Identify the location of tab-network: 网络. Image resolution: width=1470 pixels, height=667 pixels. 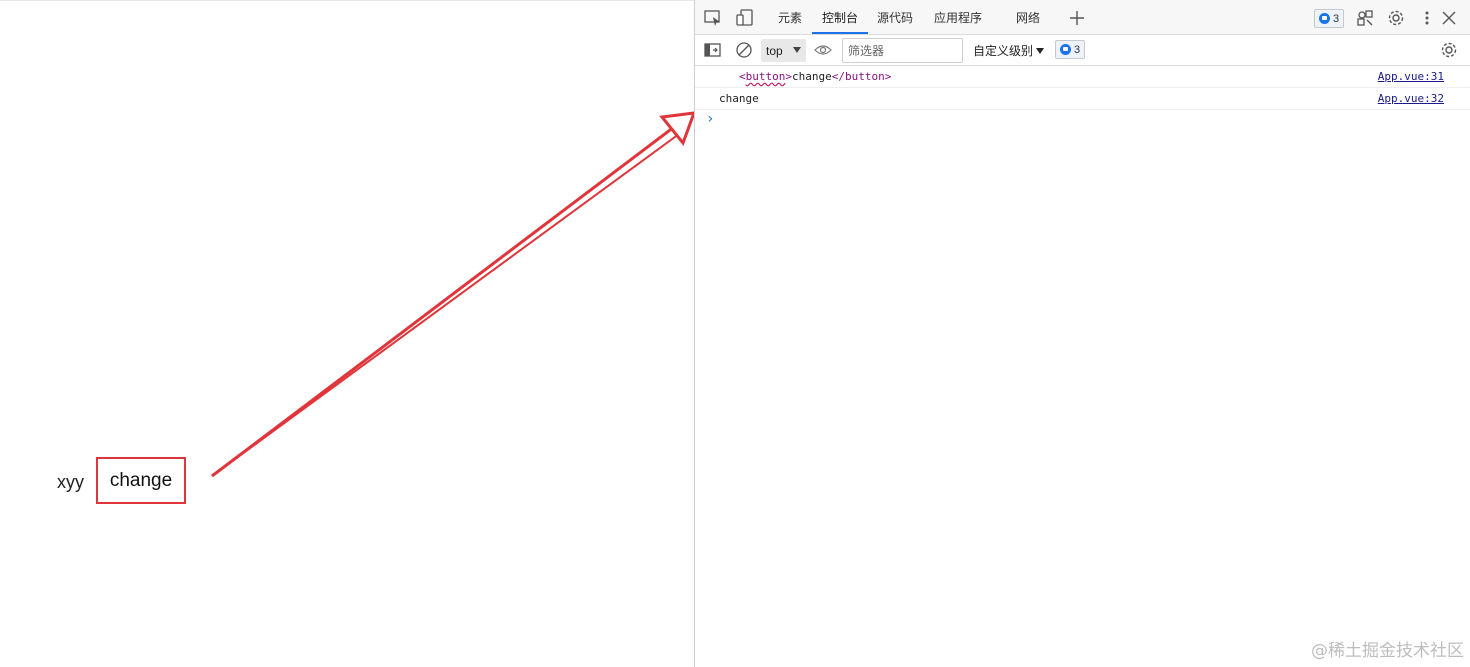
(1028, 17).